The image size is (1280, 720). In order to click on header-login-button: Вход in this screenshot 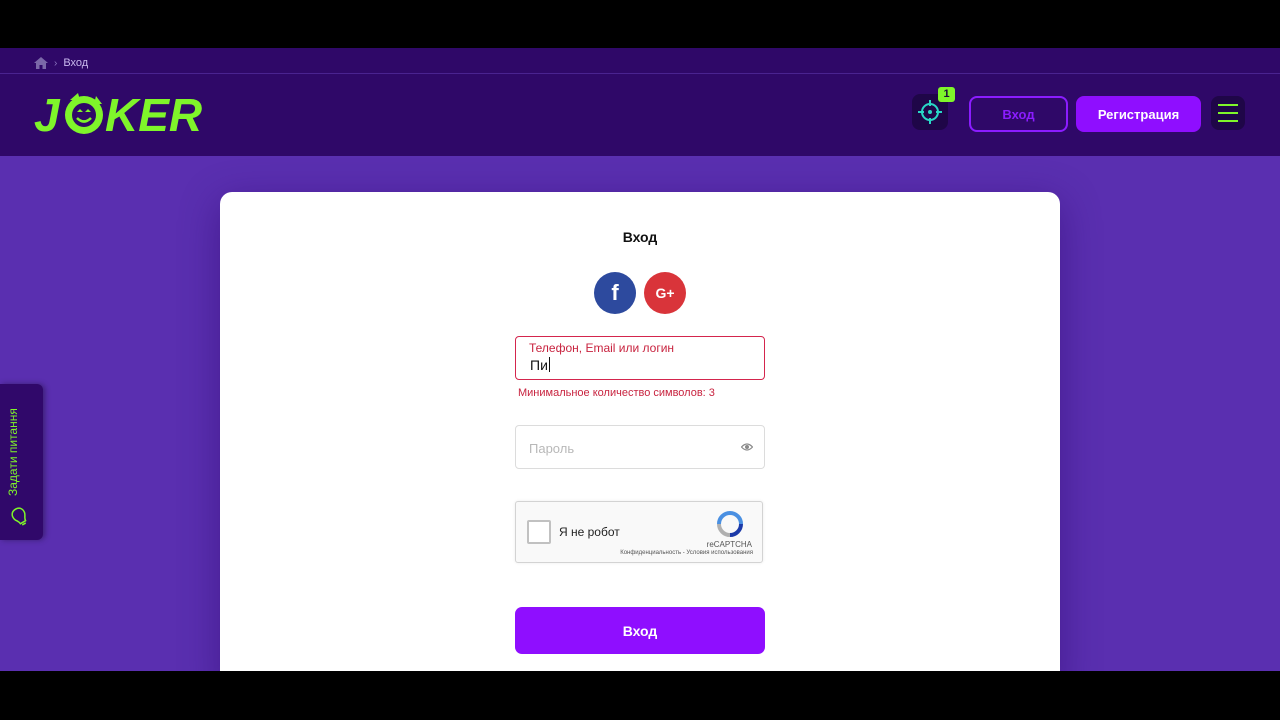, I will do `click(1018, 114)`.